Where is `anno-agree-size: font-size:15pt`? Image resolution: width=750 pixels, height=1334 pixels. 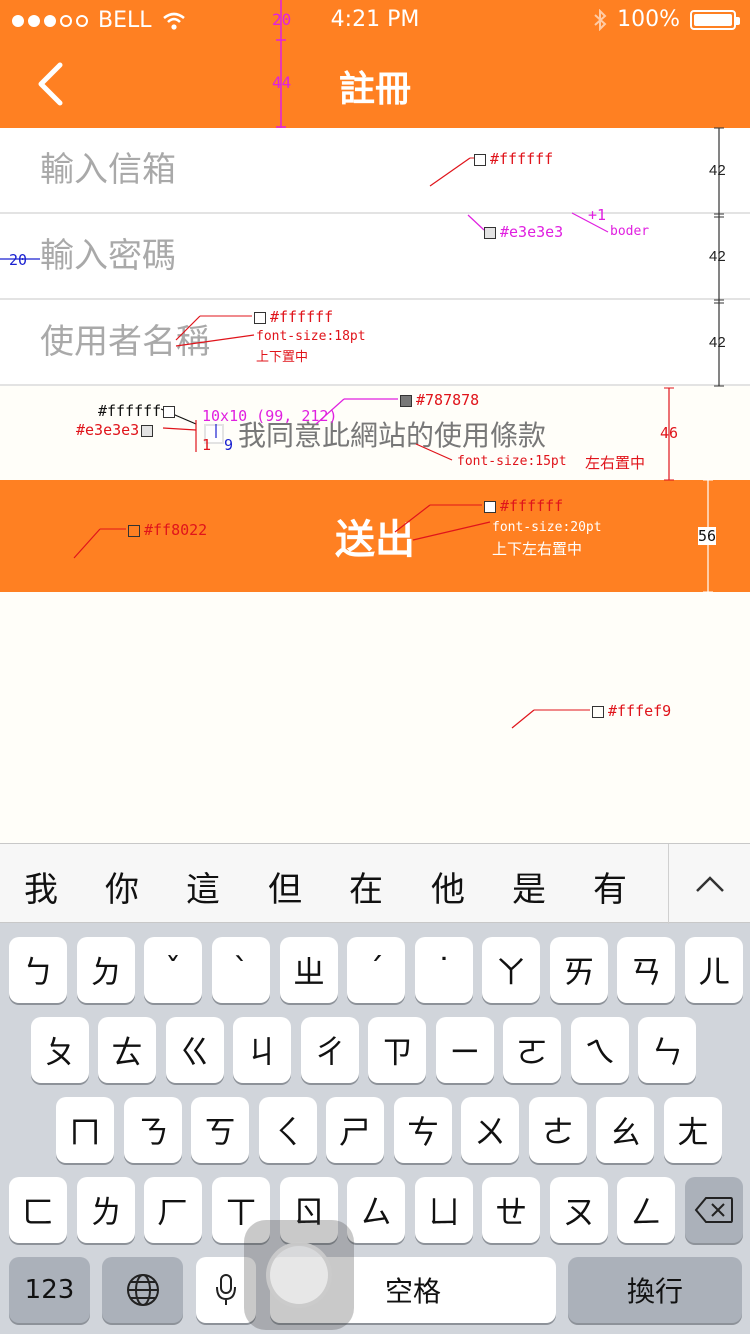
anno-agree-size: font-size:15pt is located at coordinates (512, 461).